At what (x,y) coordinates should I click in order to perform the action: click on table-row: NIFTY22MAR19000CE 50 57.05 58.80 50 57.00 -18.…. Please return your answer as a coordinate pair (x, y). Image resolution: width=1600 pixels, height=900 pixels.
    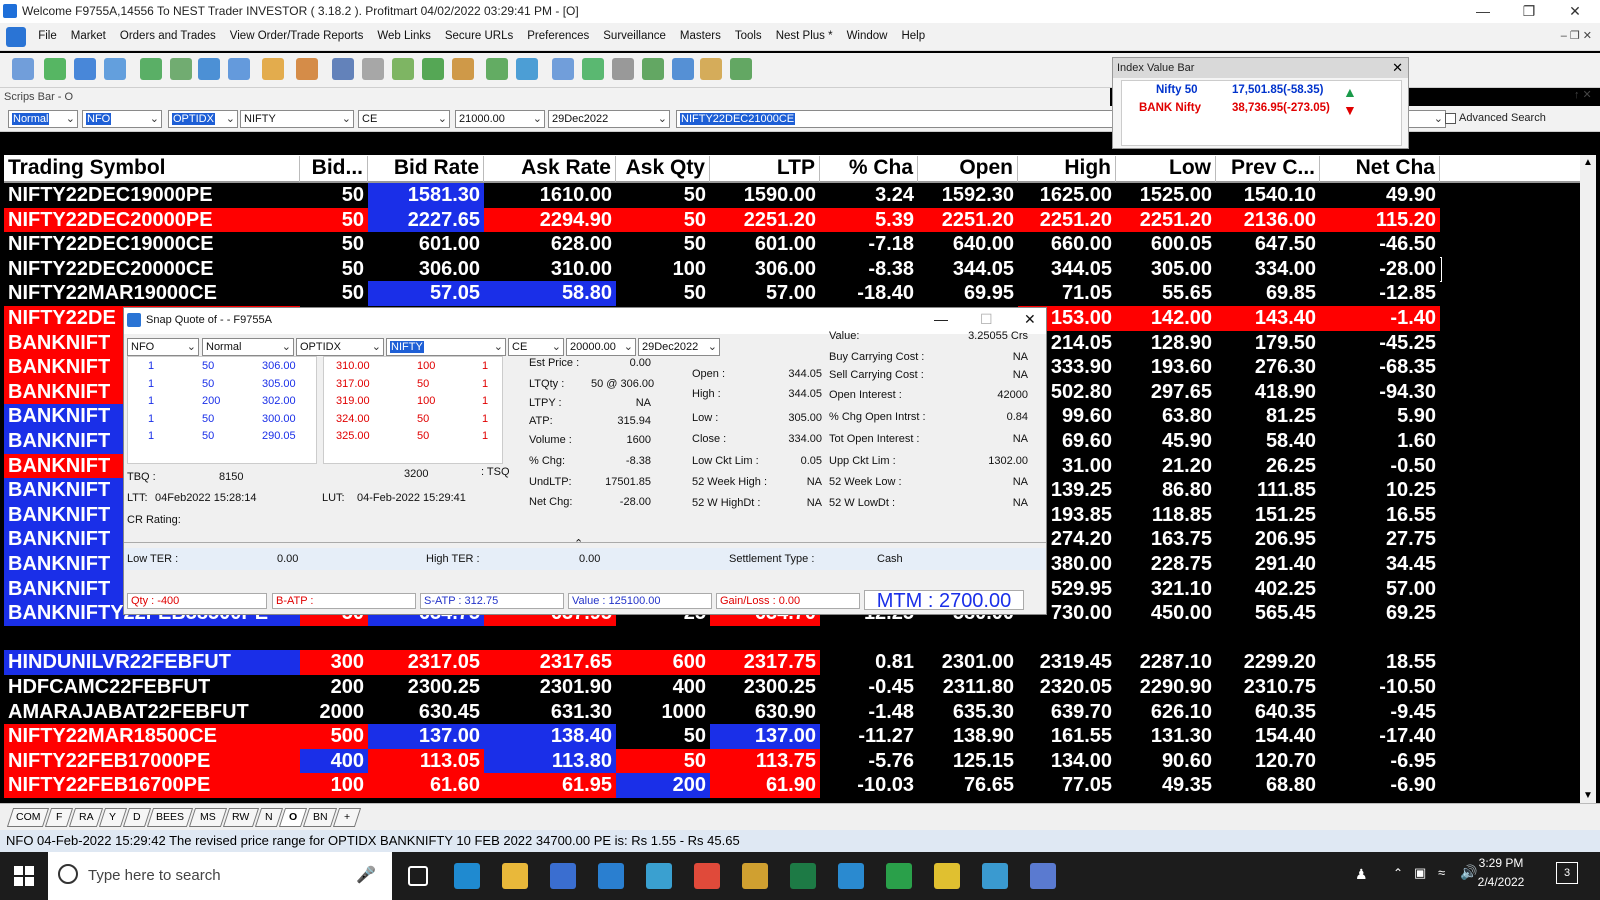
    Looking at the image, I should click on (742, 294).